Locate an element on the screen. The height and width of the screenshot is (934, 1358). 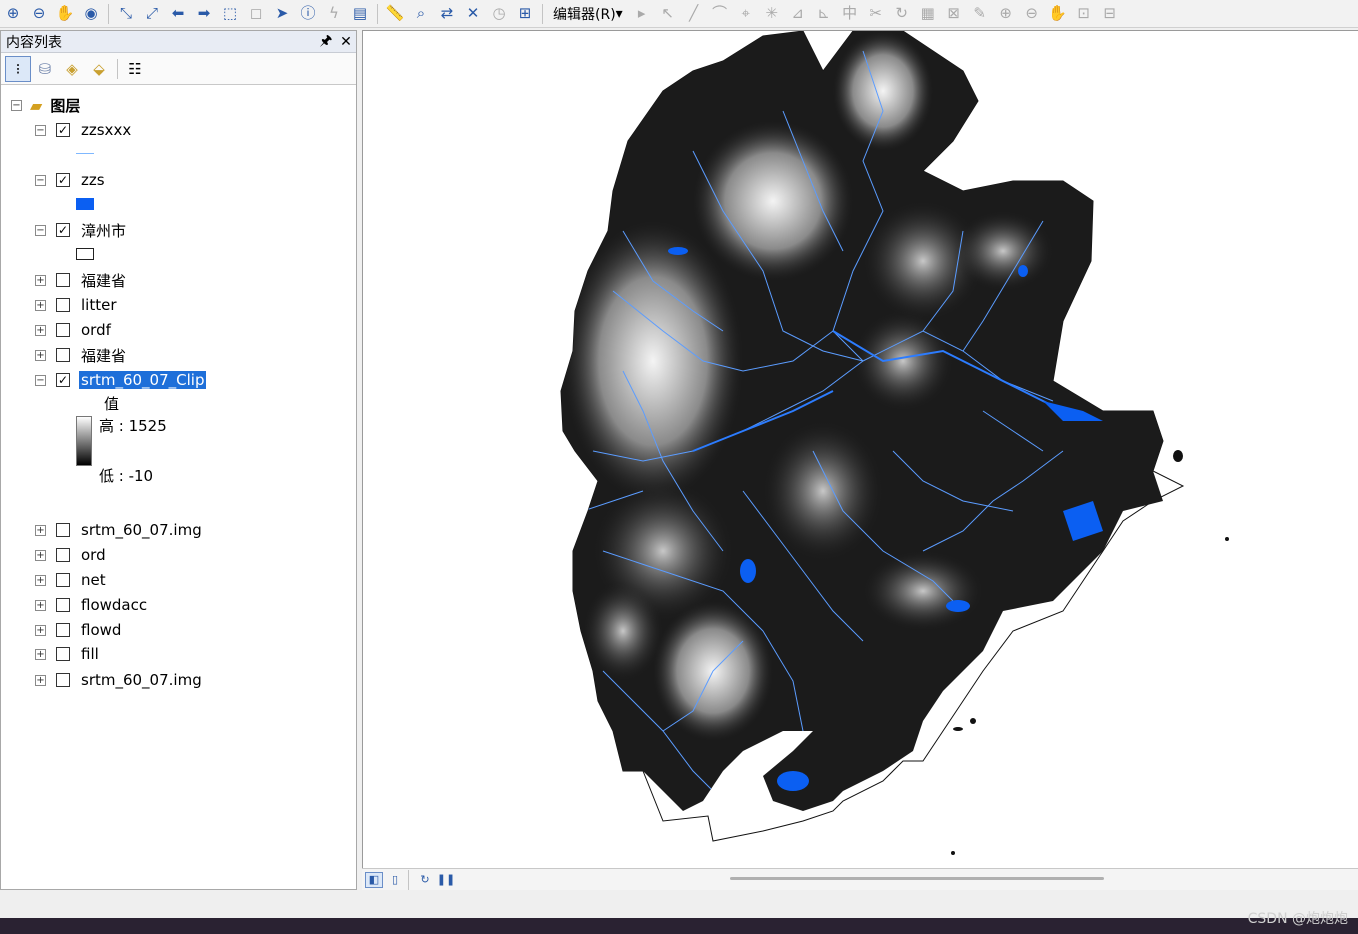
point-icon: ✳ is located at coordinates (772, 14).